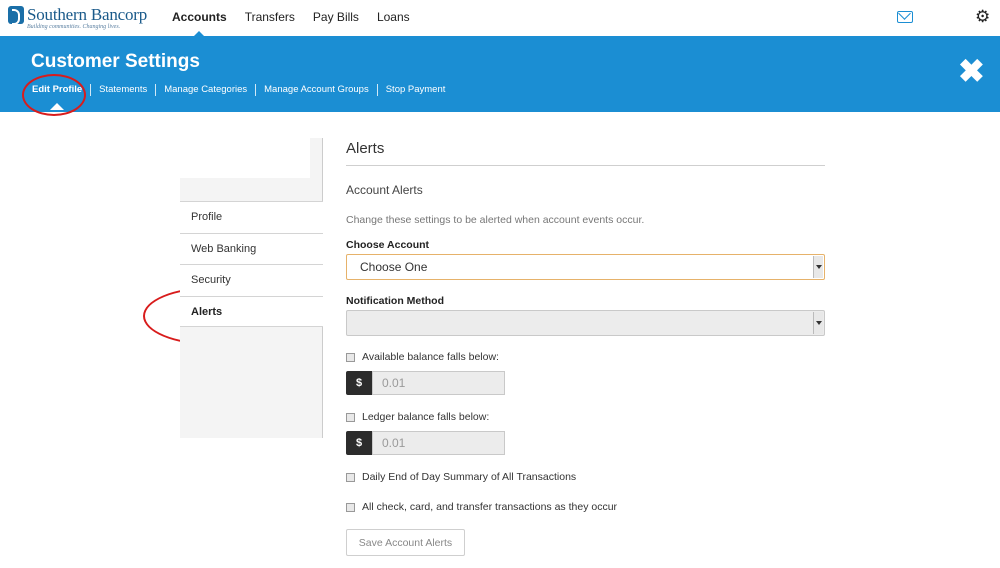 The width and height of the screenshot is (1000, 568). Describe the element at coordinates (199, 18) in the screenshot. I see `nav-accounts: Accounts` at that location.